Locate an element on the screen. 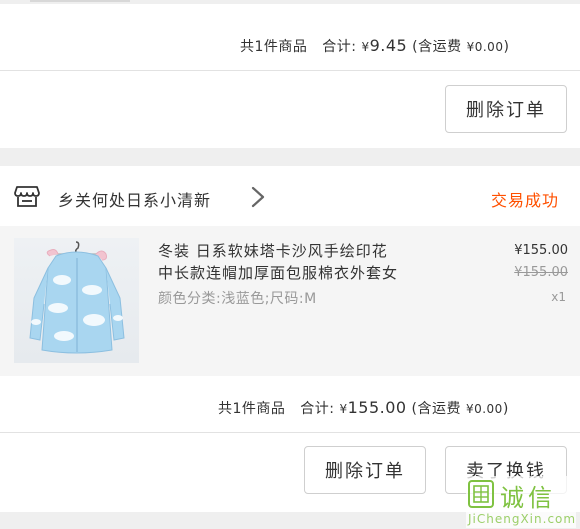 This screenshot has height=529, width=580. product-original-price: ¥155.00 is located at coordinates (541, 272).